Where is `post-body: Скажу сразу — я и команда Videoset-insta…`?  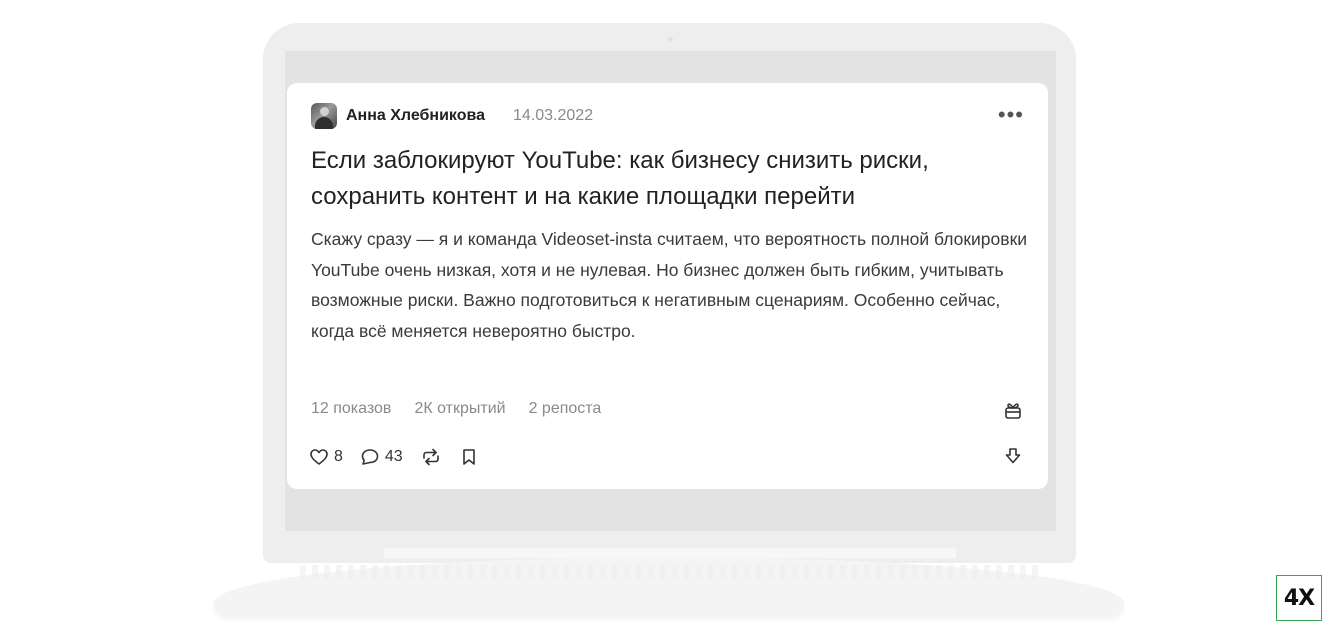 post-body: Скажу сразу — я и команда Videoset-insta… is located at coordinates (669, 285).